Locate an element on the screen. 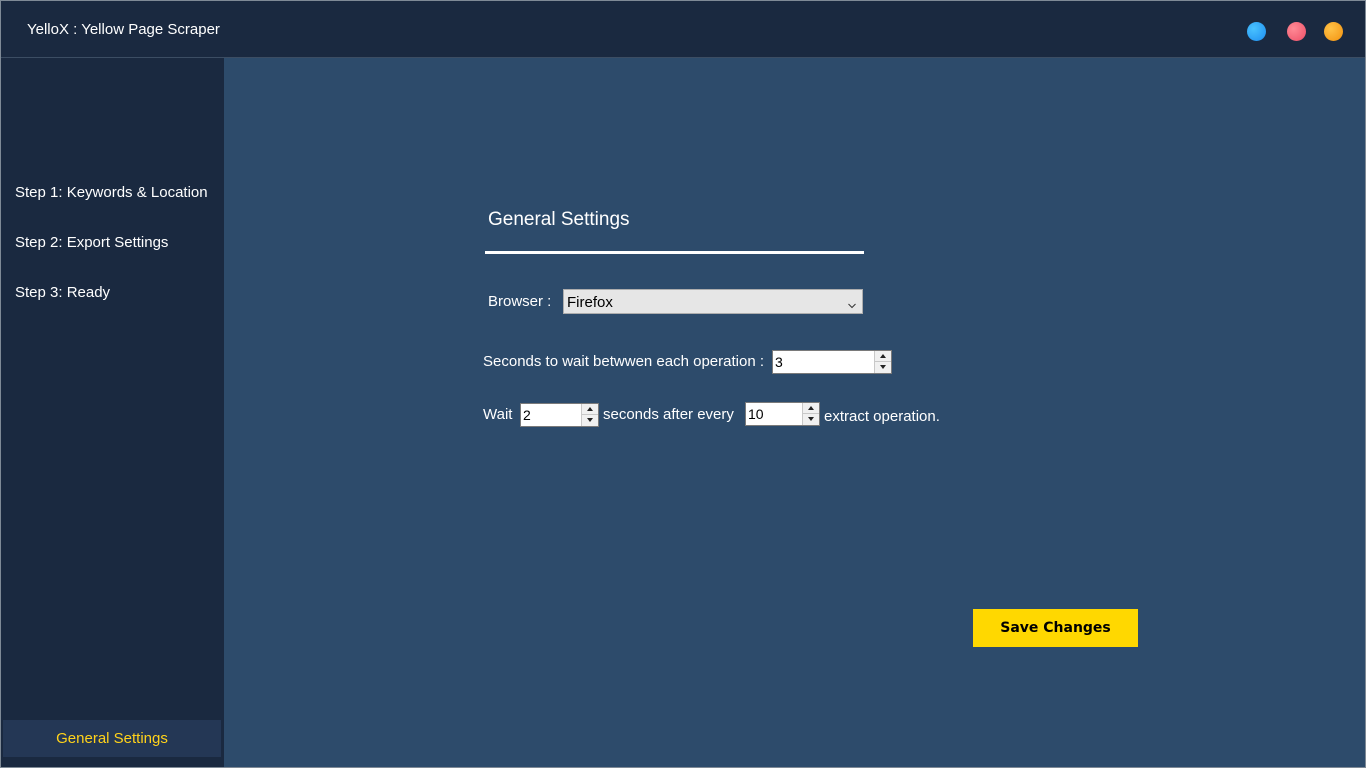 This screenshot has width=1366, height=768. sidebar-item-step1: Step 1: Keywords & Location is located at coordinates (111, 192).